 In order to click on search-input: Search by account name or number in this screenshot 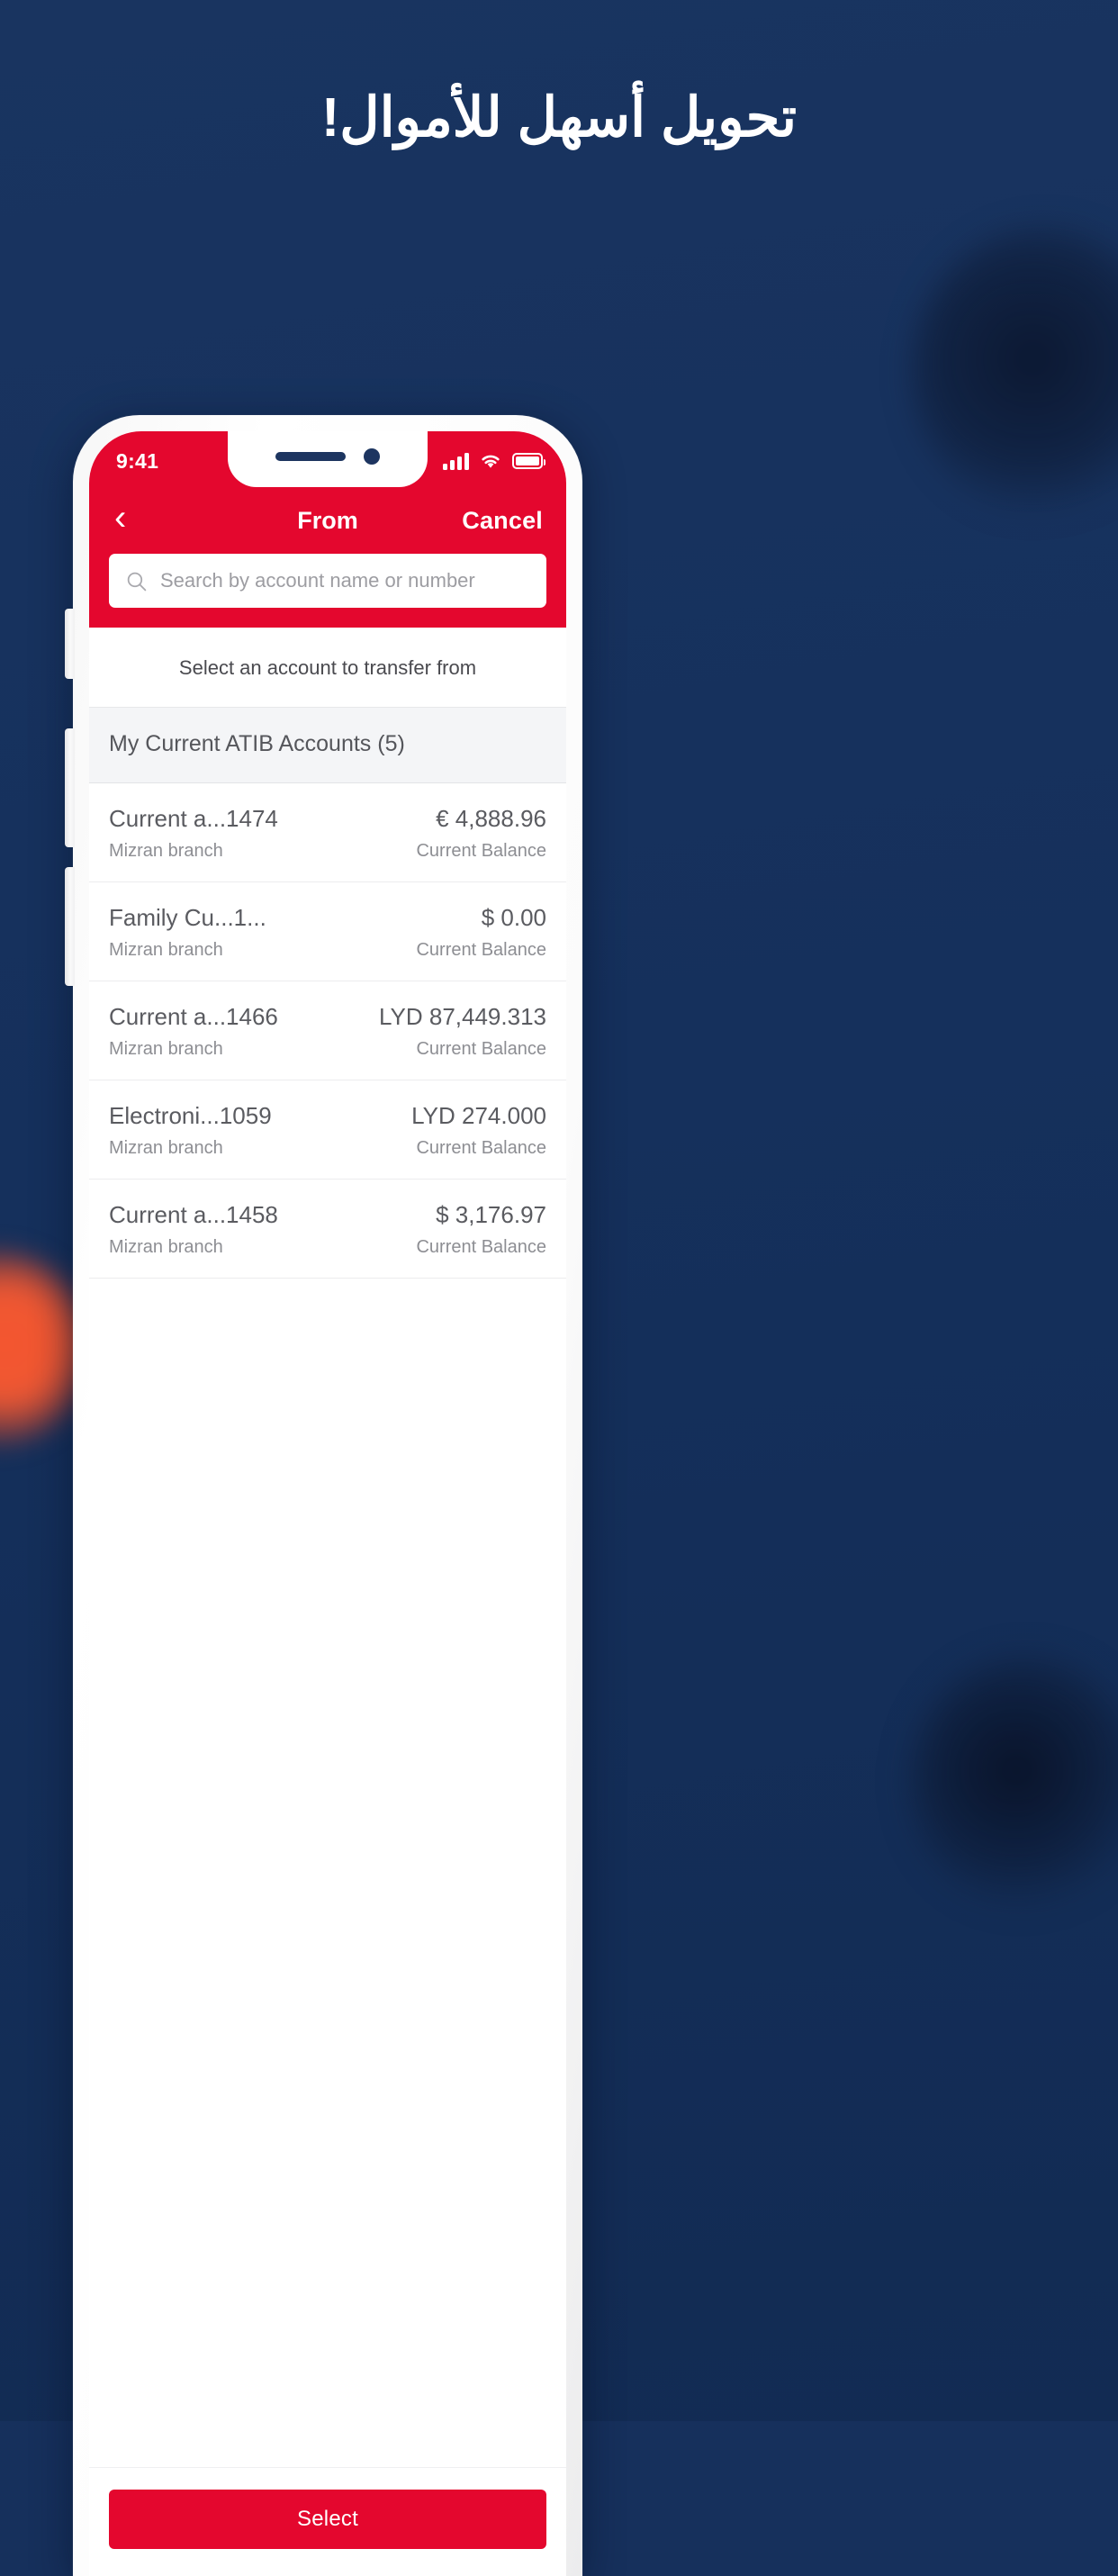, I will do `click(328, 581)`.